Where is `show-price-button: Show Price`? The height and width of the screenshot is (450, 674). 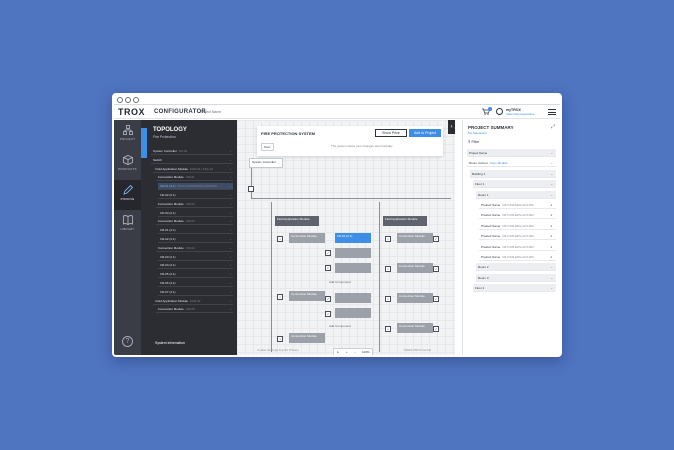
show-price-button: Show Price is located at coordinates (391, 133).